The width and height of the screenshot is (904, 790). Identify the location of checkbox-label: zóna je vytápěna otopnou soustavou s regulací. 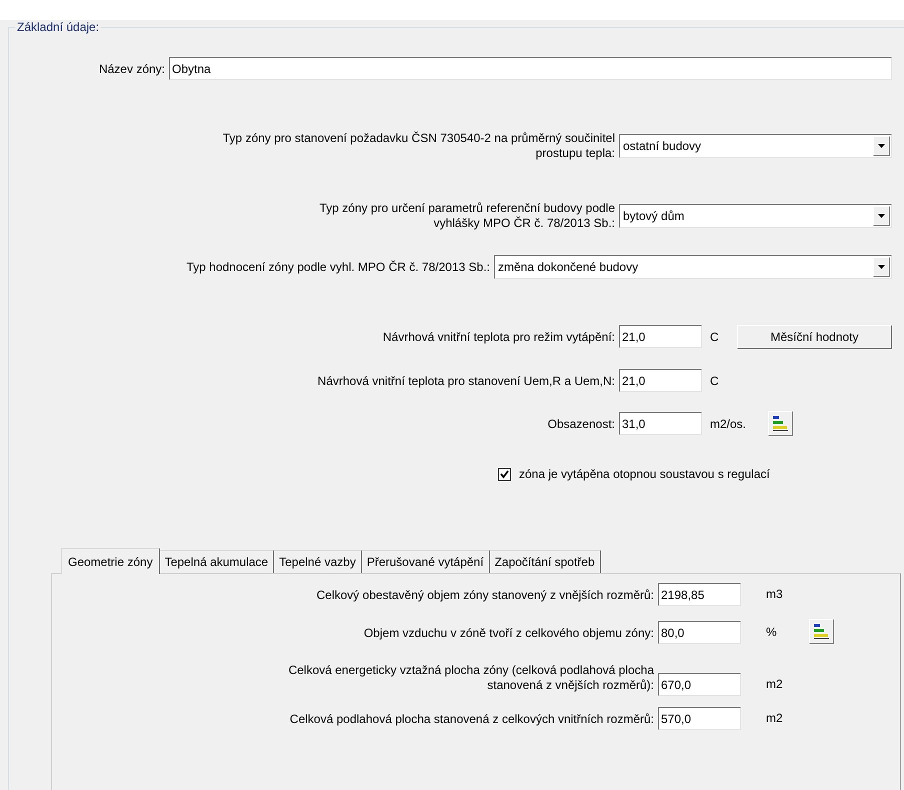
(644, 474).